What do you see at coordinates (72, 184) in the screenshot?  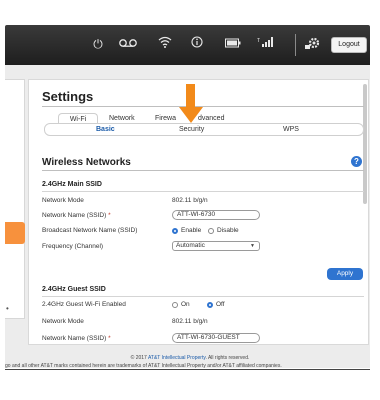 I see `group-title-main-ssid: 2.4GHz Main SSID` at bounding box center [72, 184].